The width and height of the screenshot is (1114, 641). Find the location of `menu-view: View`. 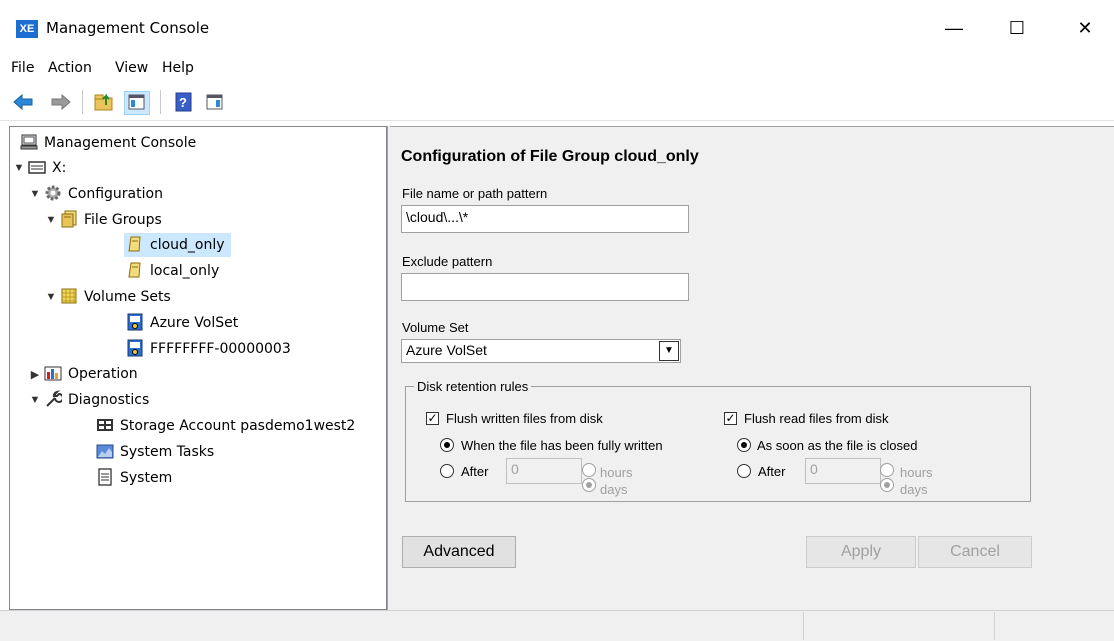

menu-view: View is located at coordinates (131, 68).